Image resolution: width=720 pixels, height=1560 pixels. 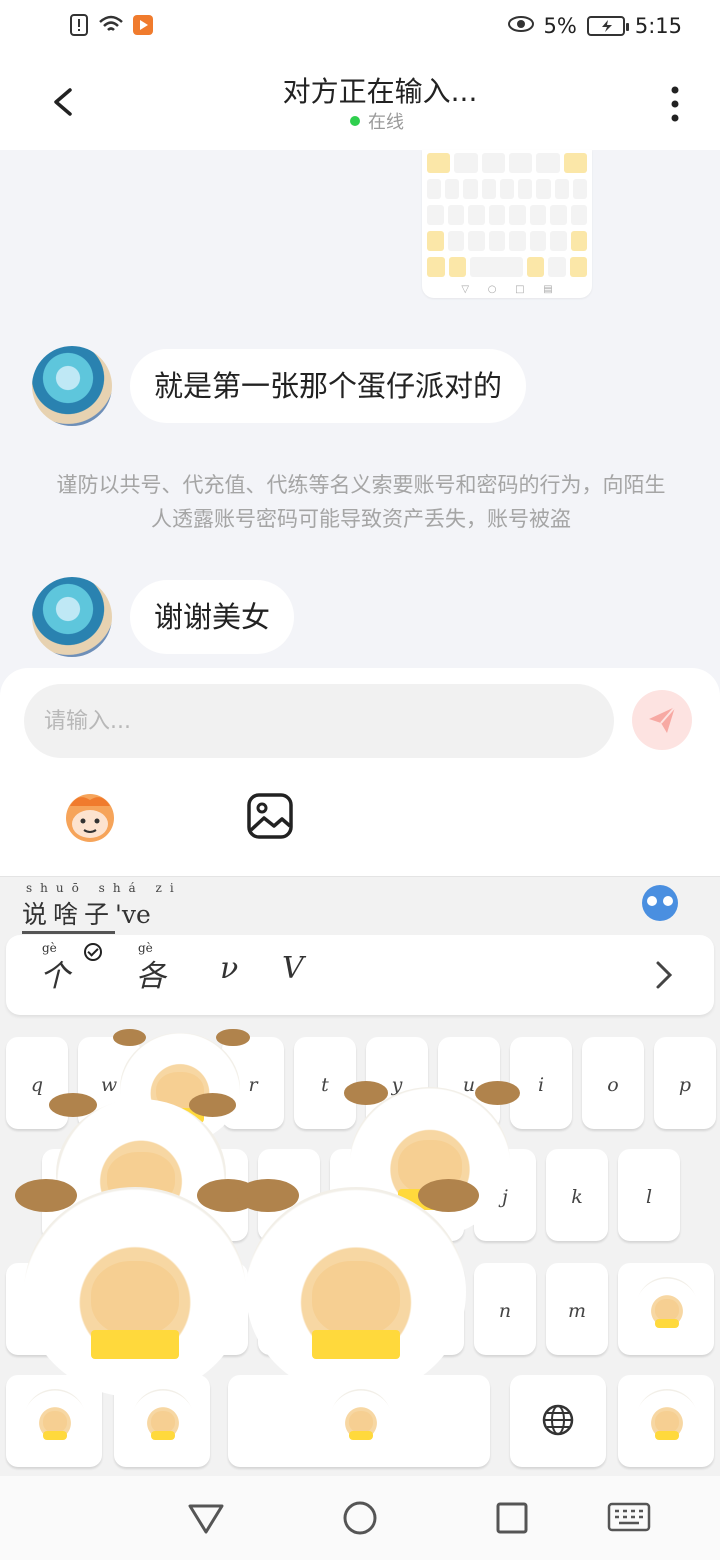 What do you see at coordinates (541, 1083) in the screenshot?
I see `key: i` at bounding box center [541, 1083].